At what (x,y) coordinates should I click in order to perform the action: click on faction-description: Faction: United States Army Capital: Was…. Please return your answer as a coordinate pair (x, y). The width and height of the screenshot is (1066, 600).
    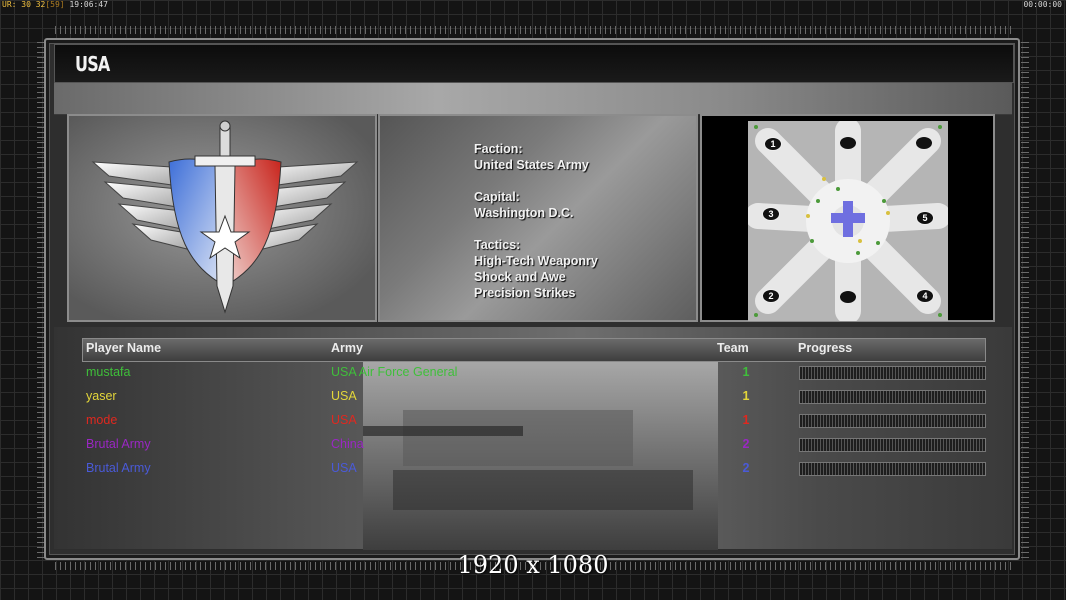
    Looking at the image, I should click on (536, 221).